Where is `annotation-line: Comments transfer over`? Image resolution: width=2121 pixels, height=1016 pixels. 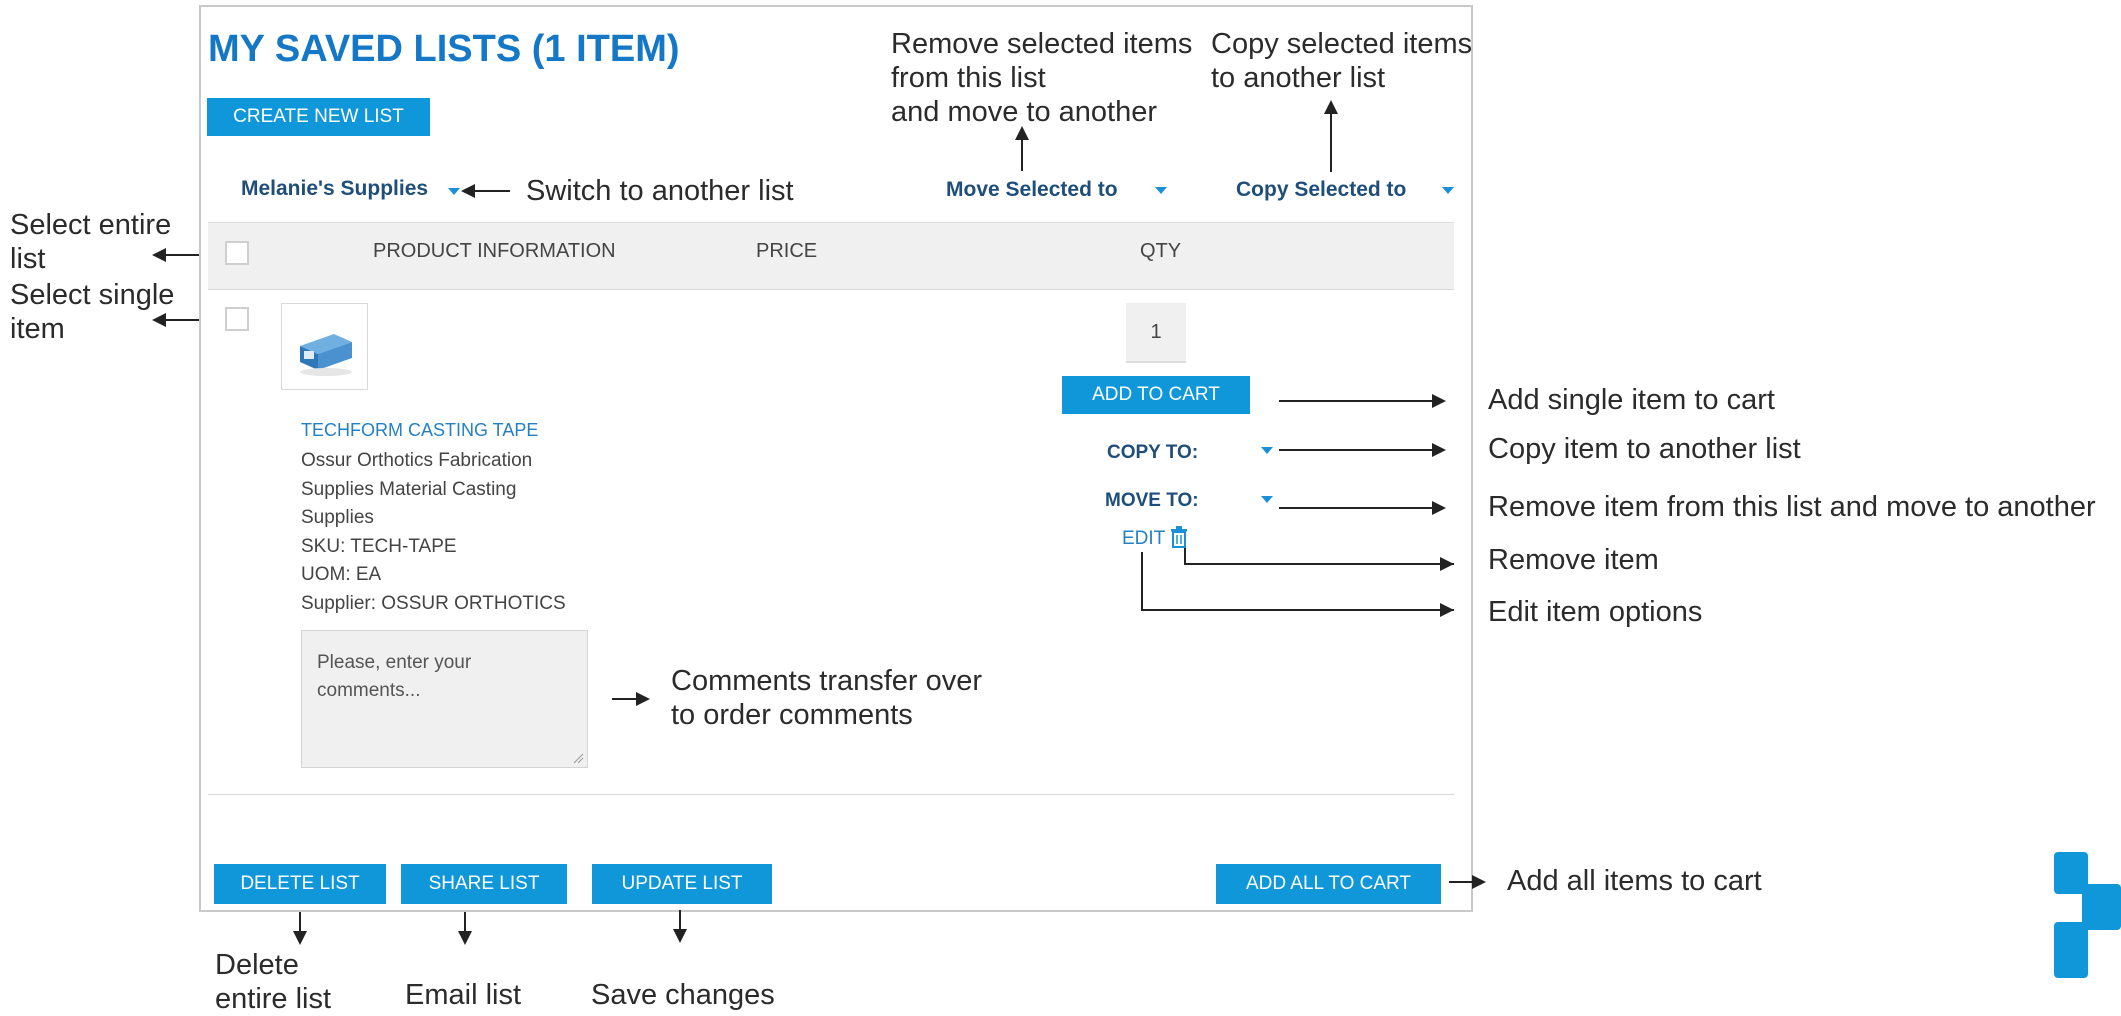 annotation-line: Comments transfer over is located at coordinates (827, 681).